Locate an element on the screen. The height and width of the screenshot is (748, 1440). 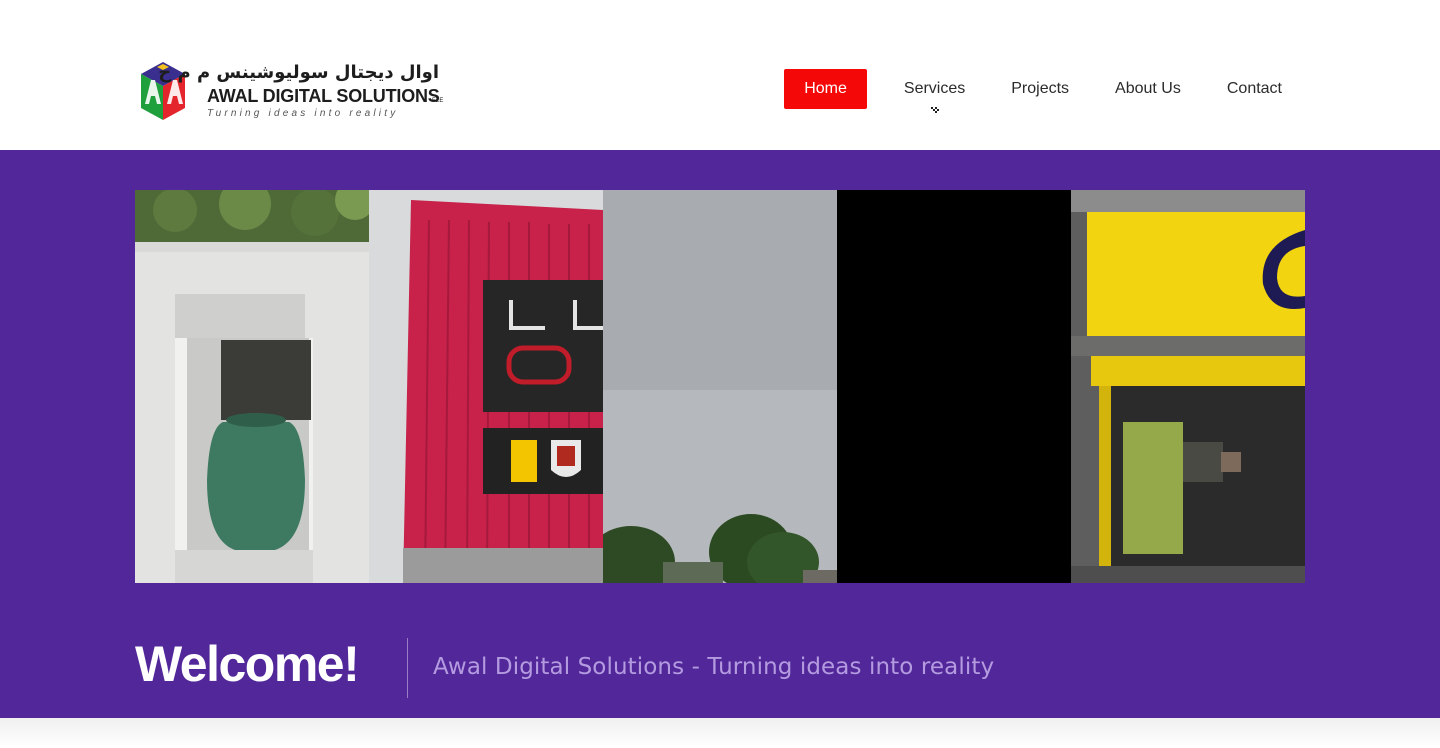
nav-projects: Projects is located at coordinates (1040, 89).